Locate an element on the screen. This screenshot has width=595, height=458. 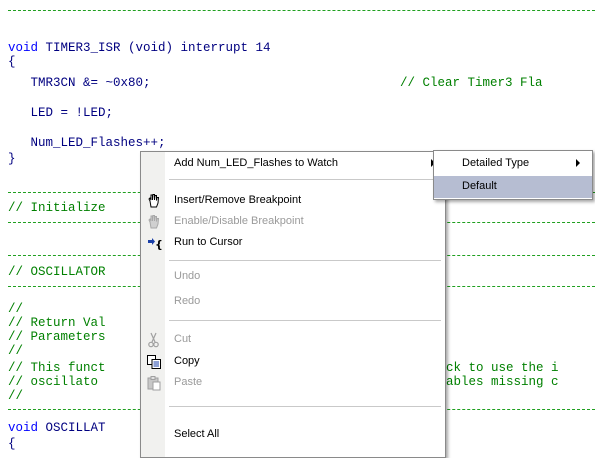
code-line: void TIMER3_ISR (void) interrupt 14 is located at coordinates (139, 48).